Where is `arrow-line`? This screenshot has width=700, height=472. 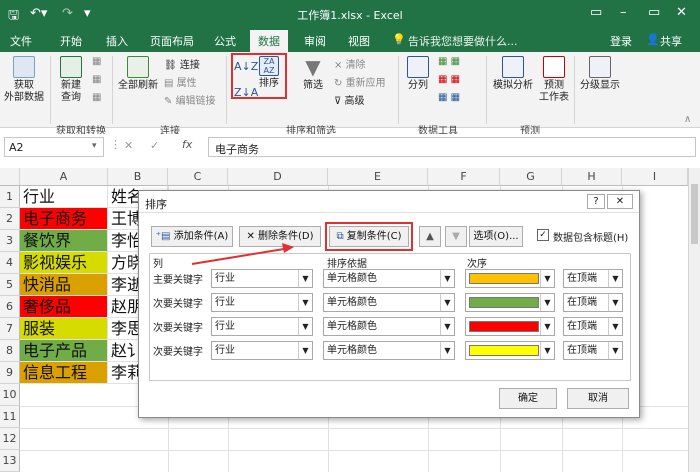
arrow-line is located at coordinates (241, 256).